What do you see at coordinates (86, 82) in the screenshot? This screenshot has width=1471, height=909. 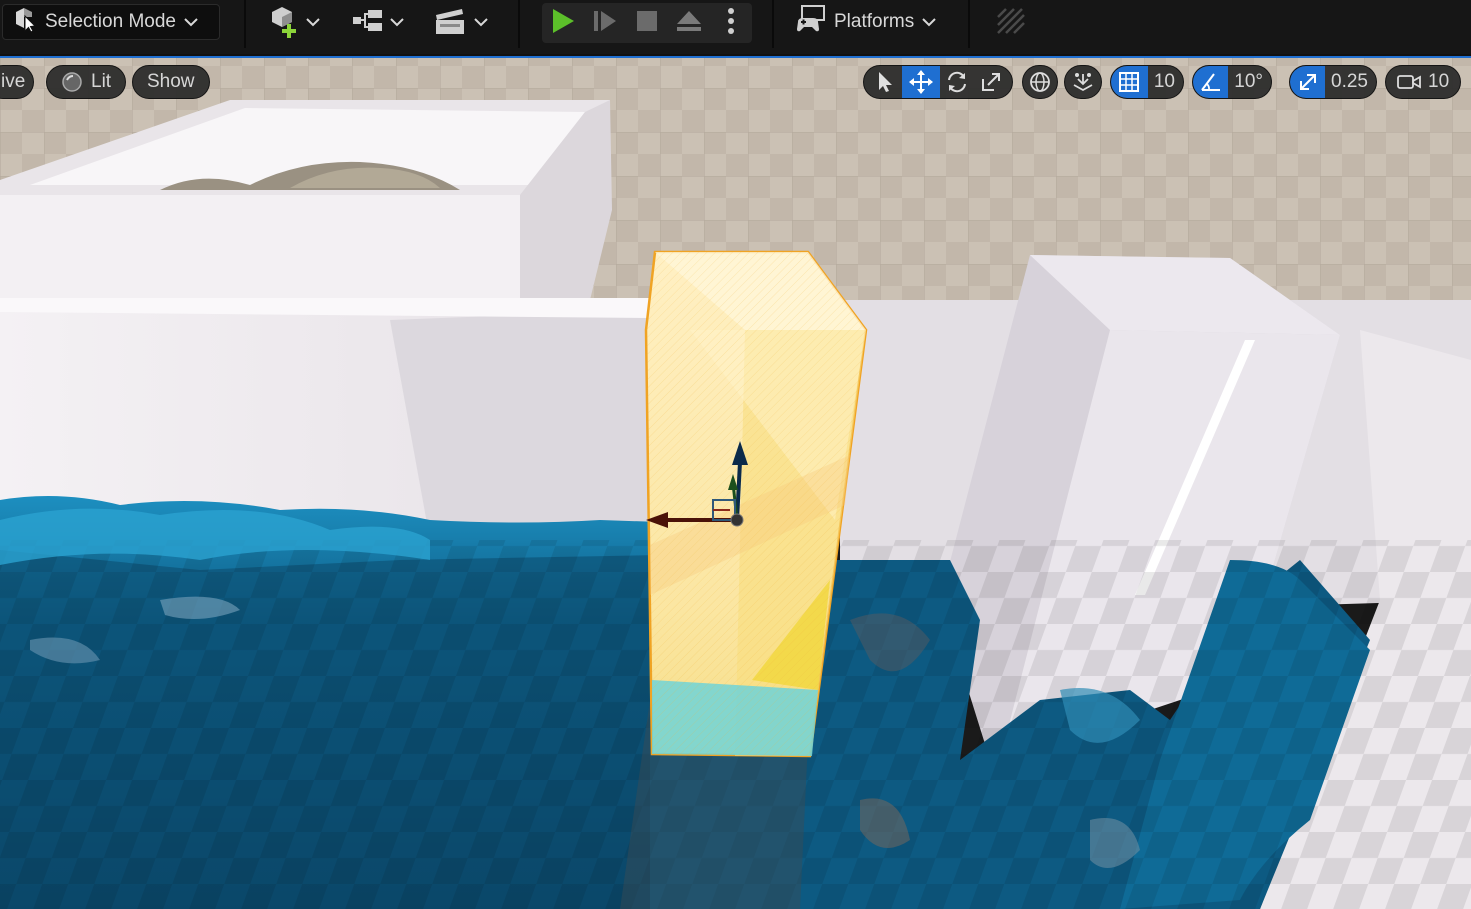 I see `lit-view-mode-button: Lit` at bounding box center [86, 82].